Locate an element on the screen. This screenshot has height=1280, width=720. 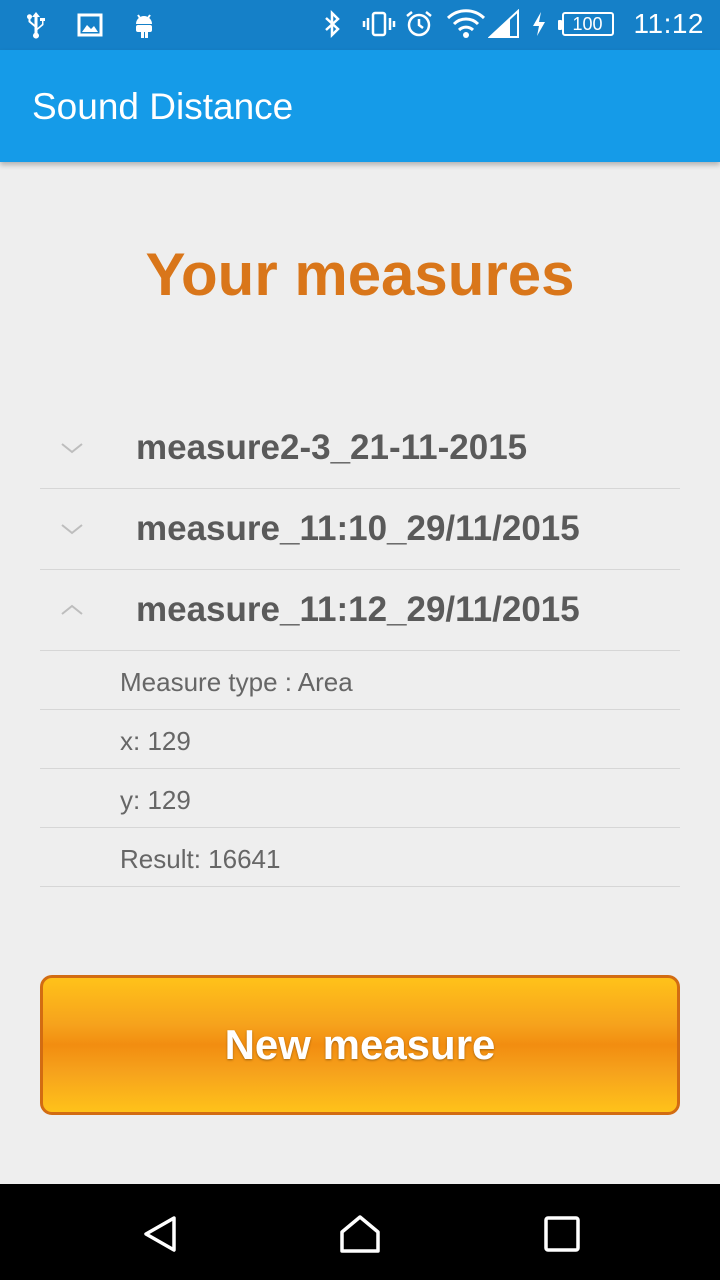
image-icon is located at coordinates (90, 25).